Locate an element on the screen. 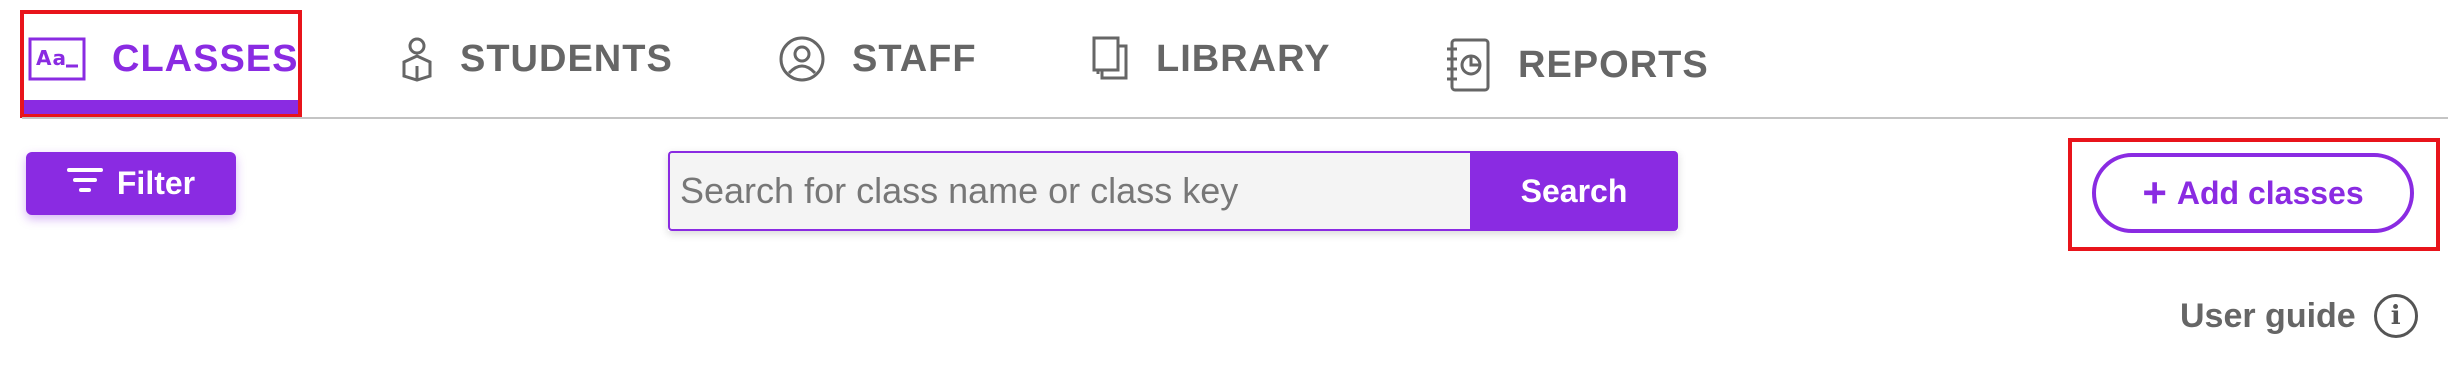 The image size is (2464, 373). tab-library-label: LIBRARY is located at coordinates (1243, 58).